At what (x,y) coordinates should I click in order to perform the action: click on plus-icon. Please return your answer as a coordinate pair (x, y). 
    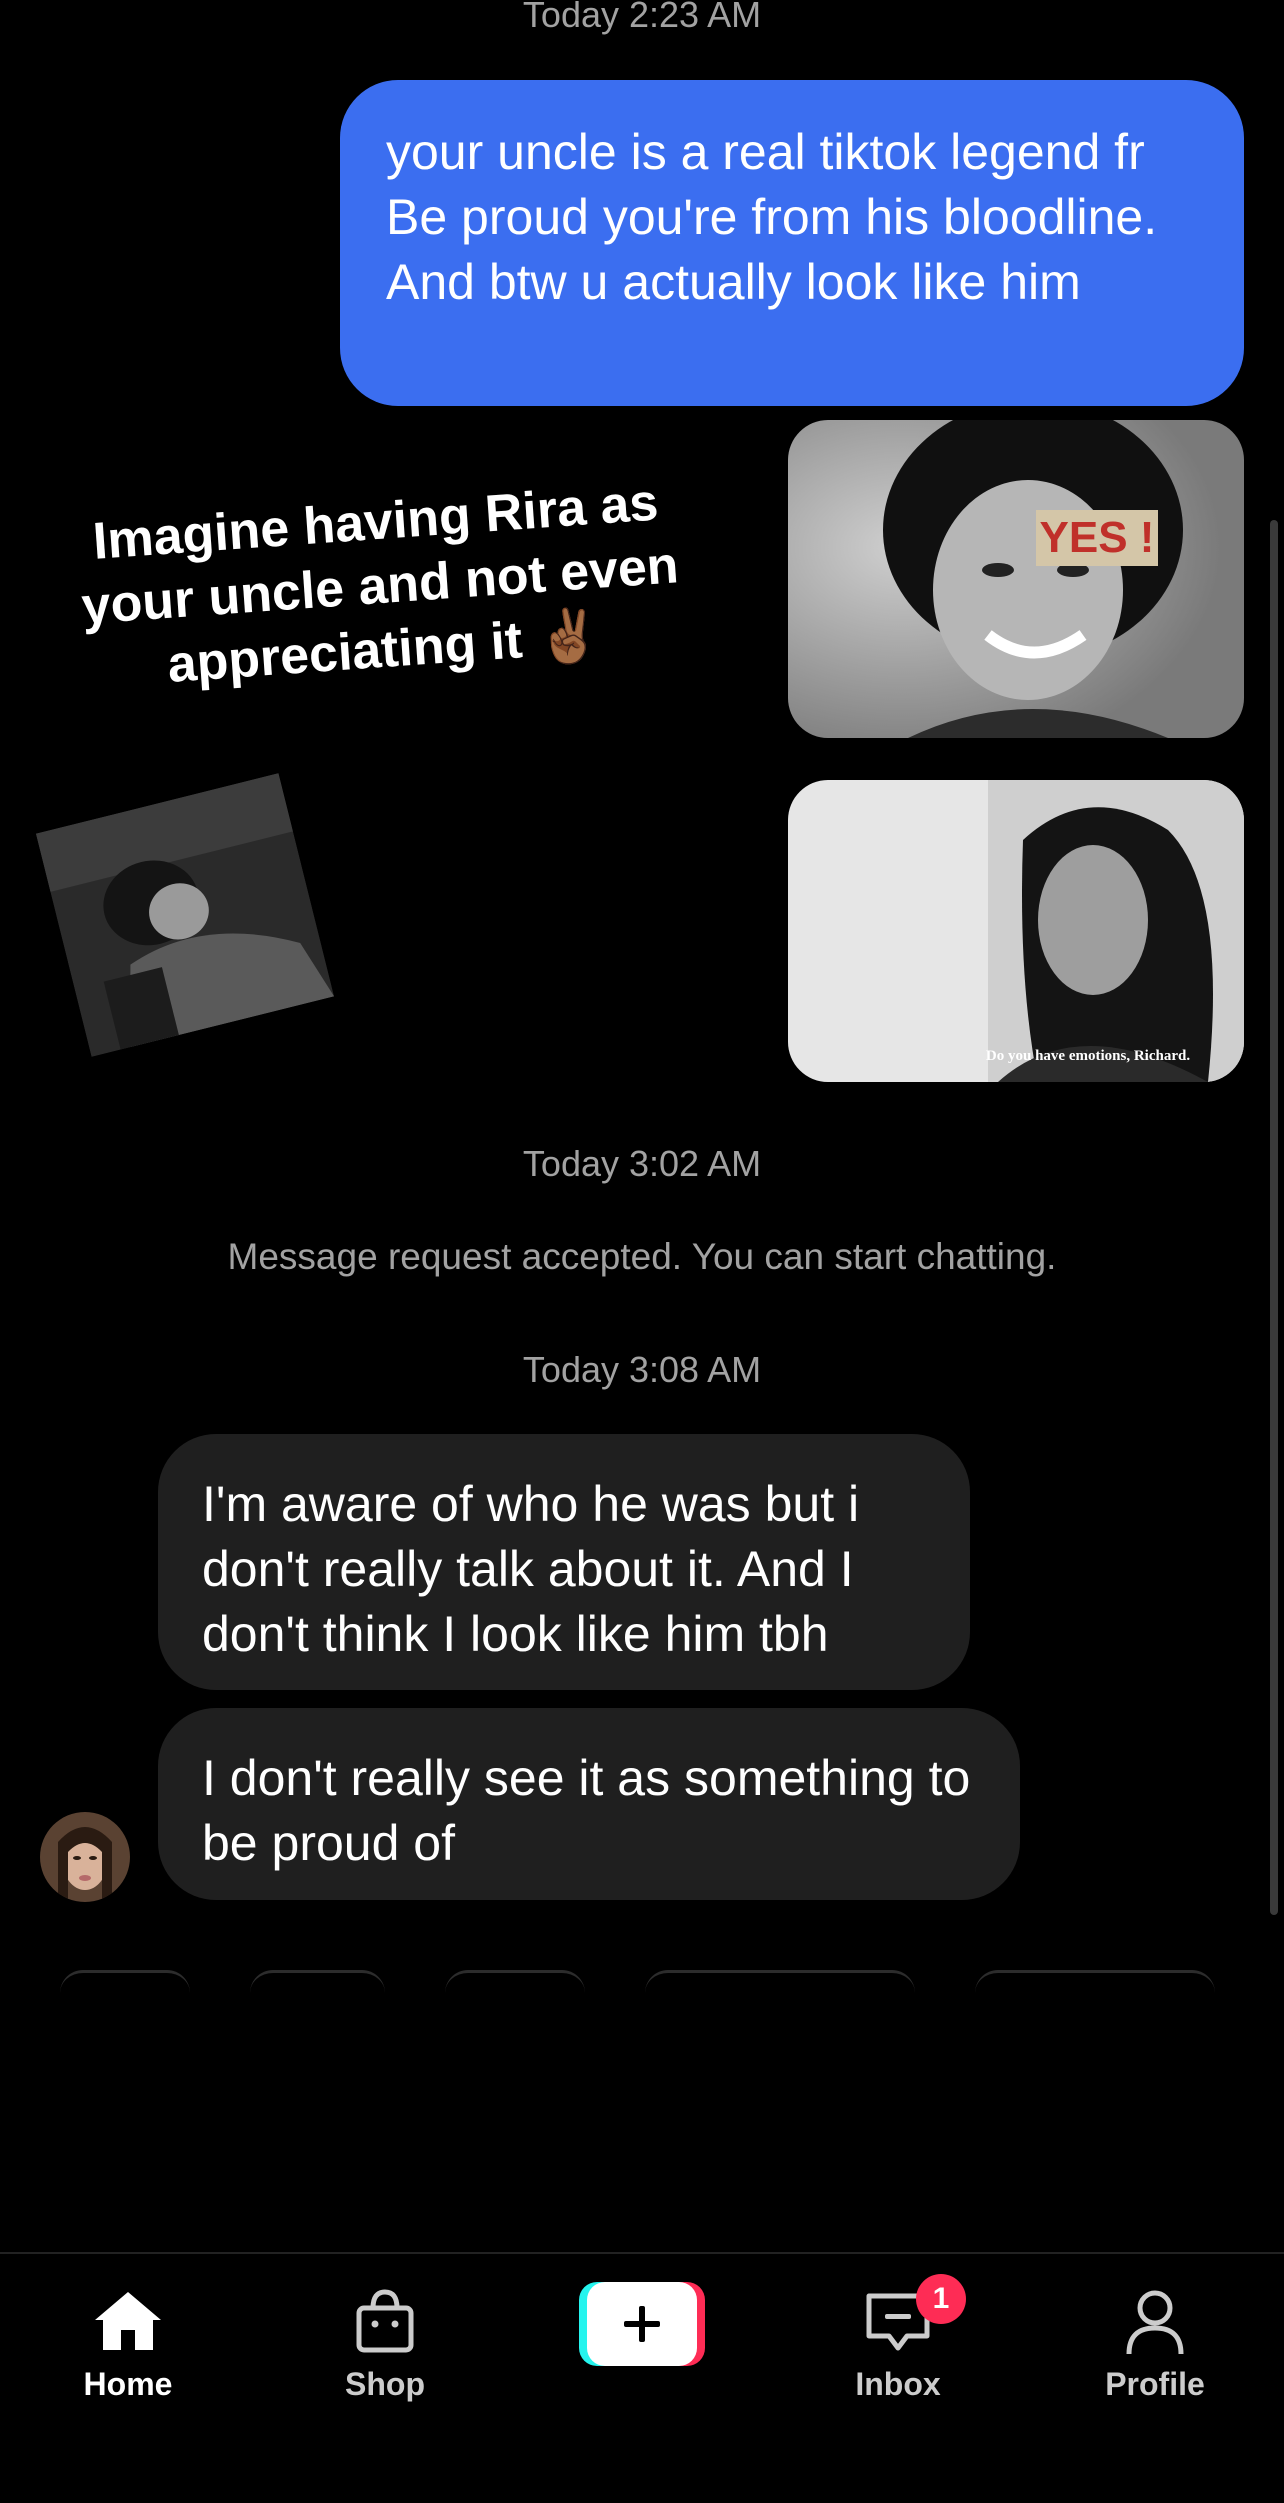
    Looking at the image, I should click on (642, 2324).